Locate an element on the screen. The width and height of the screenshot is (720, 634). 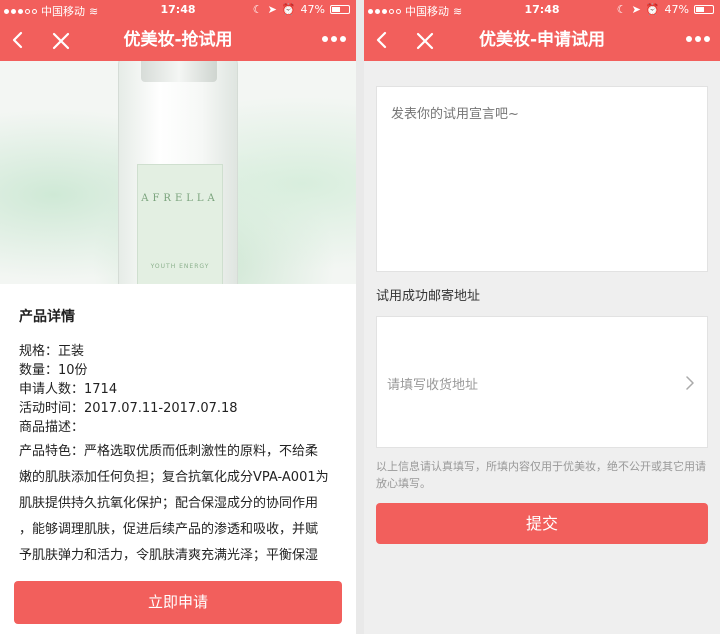
nav-bar: 优美妆-抢试用 is located at coordinates (178, 40).